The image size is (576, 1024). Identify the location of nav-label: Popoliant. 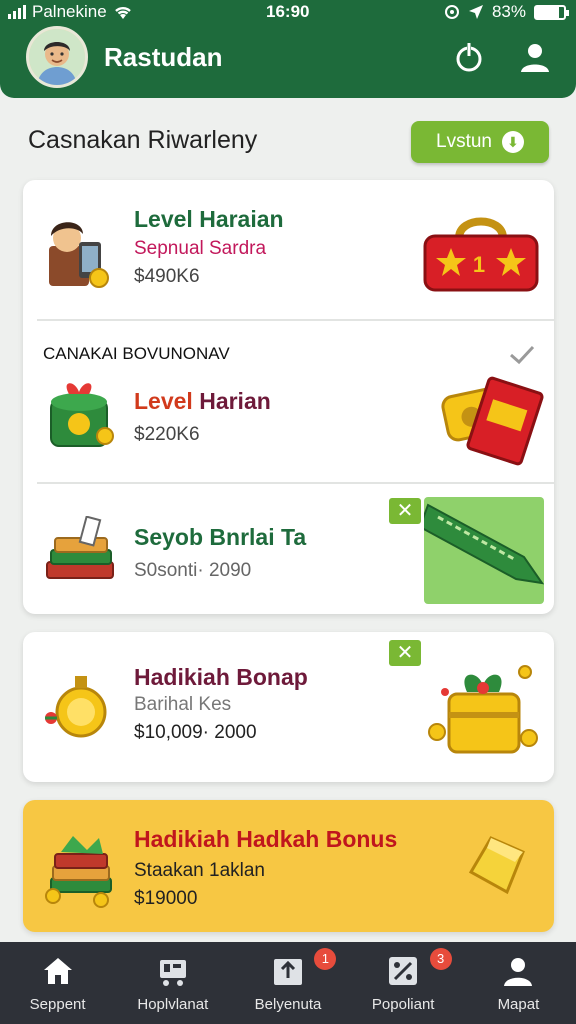
(403, 1004).